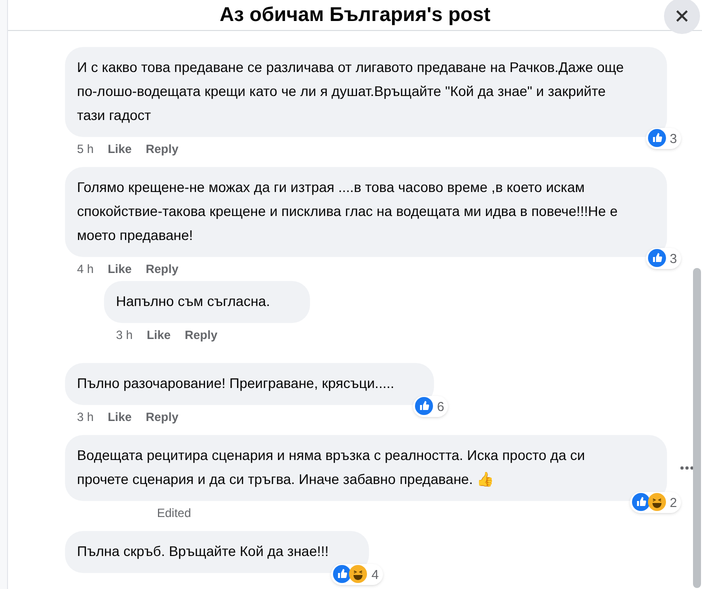 The width and height of the screenshot is (702, 589). What do you see at coordinates (347, 211) in the screenshot?
I see `comment-text: Голямо крещене-не можах да ги изтрая ....в това часово време ,в което искам спокойствие-такова крещене и писклива глас на водещата ми идва в повече!!!Не е моето предаване!` at bounding box center [347, 211].